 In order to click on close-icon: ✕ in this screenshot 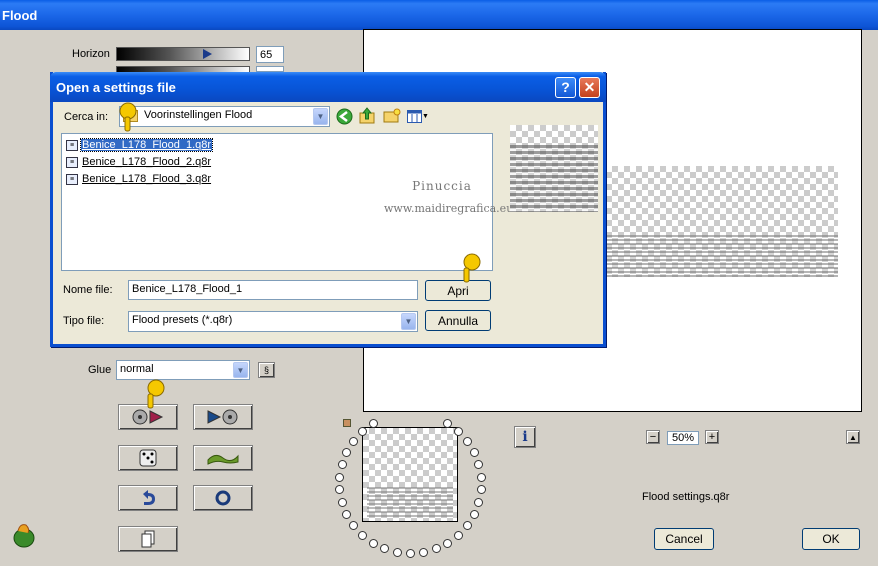, I will do `click(589, 87)`.